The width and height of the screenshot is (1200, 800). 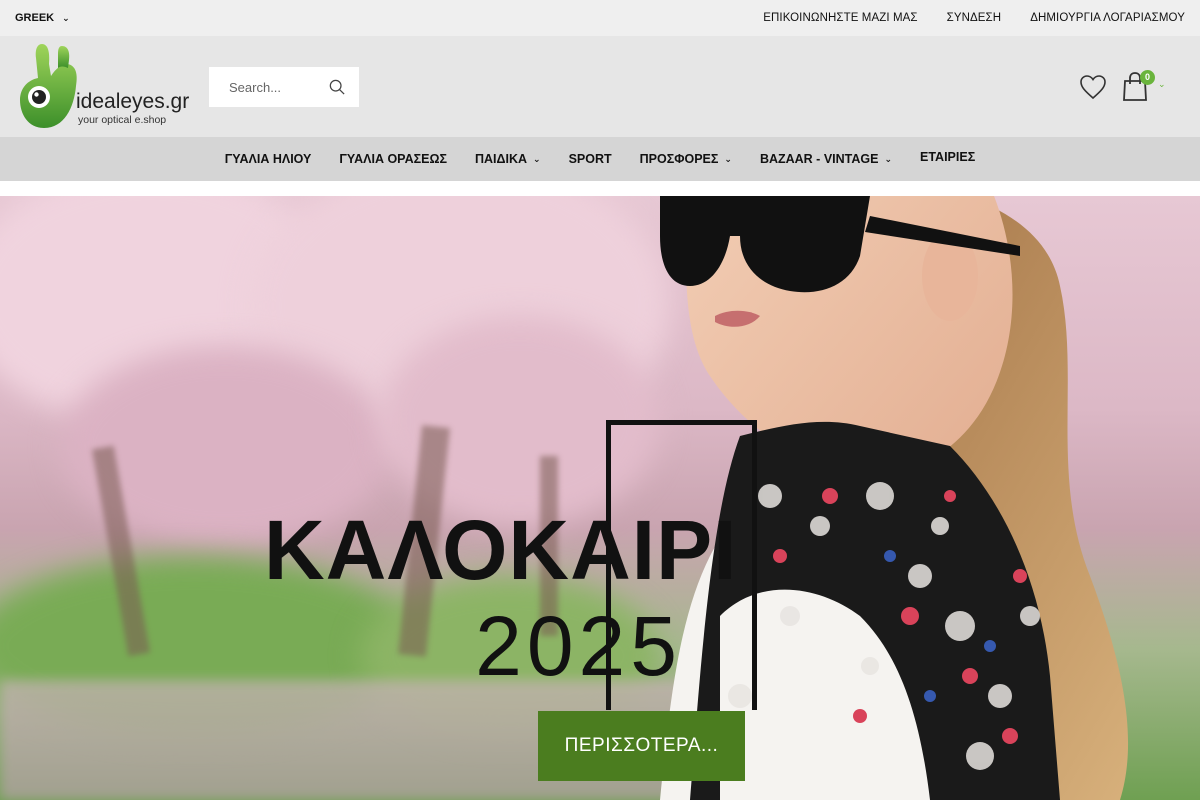 I want to click on search-box, so click(x=284, y=87).